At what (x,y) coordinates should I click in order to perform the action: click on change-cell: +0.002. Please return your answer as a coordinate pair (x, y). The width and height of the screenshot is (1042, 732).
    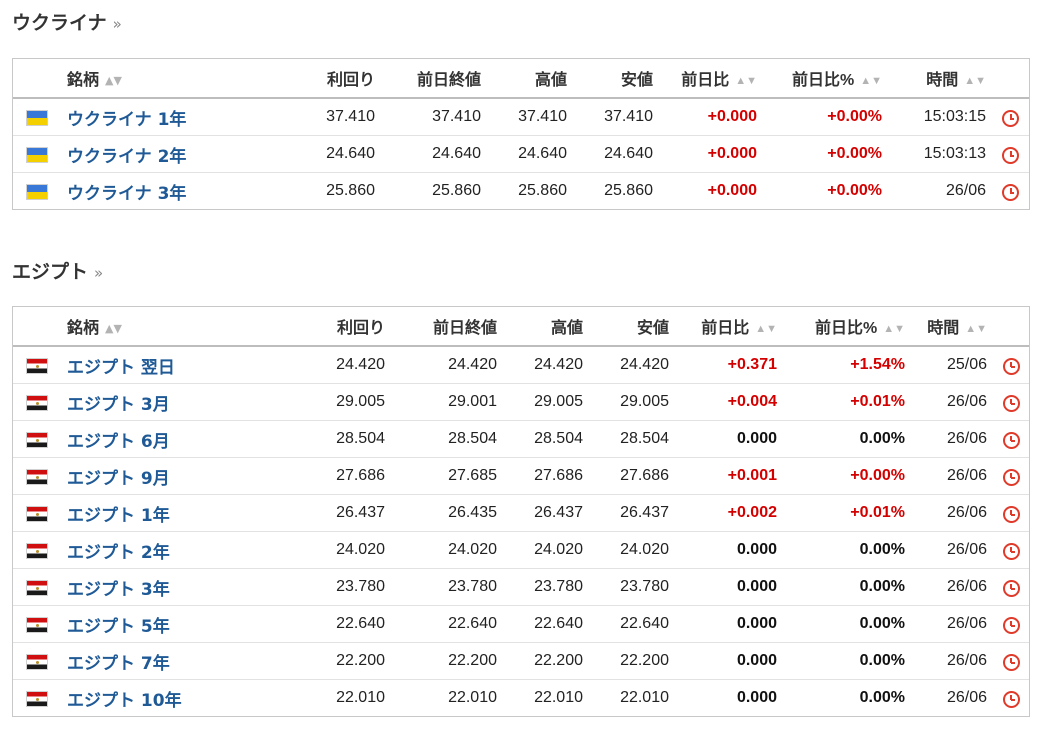
    Looking at the image, I should click on (729, 513).